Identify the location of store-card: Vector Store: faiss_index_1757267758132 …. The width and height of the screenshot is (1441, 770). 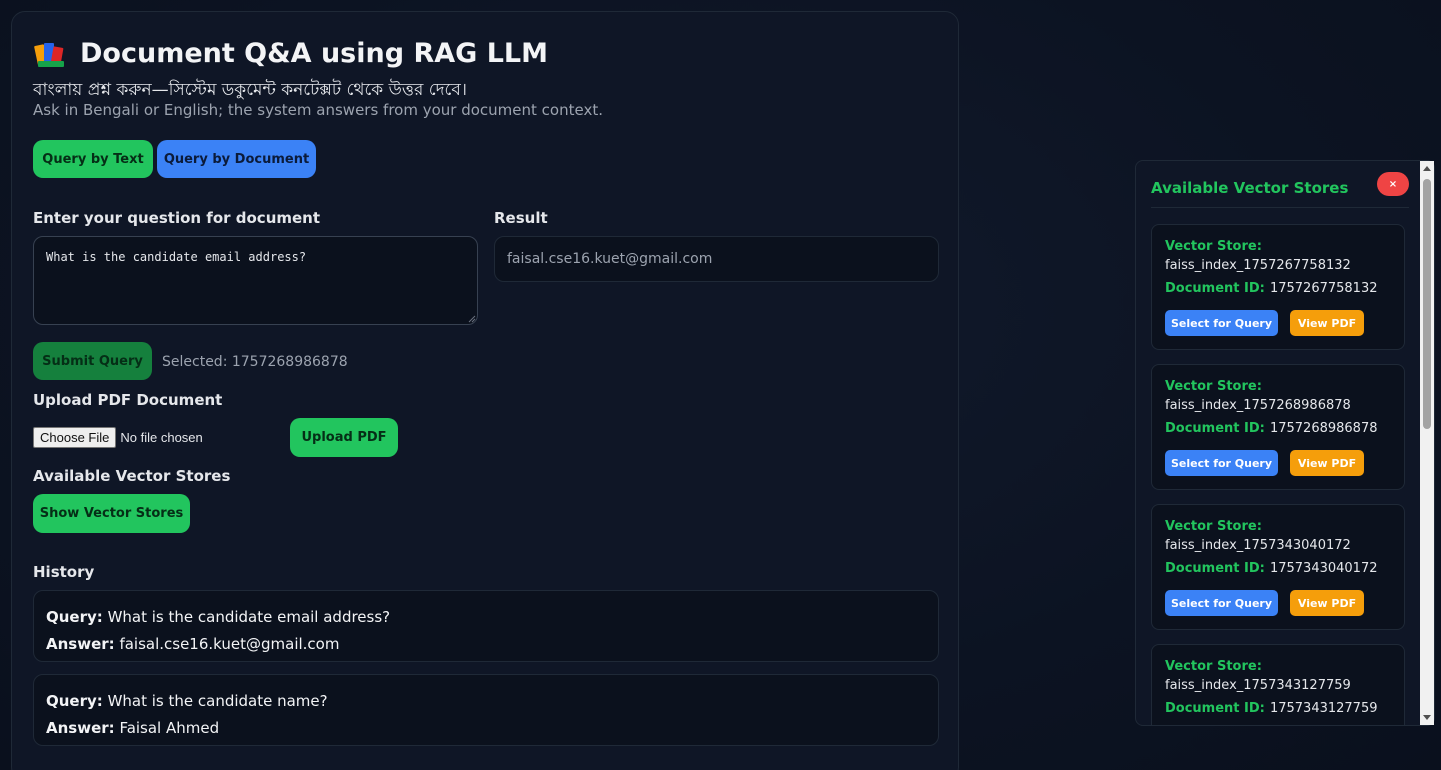
(1278, 287).